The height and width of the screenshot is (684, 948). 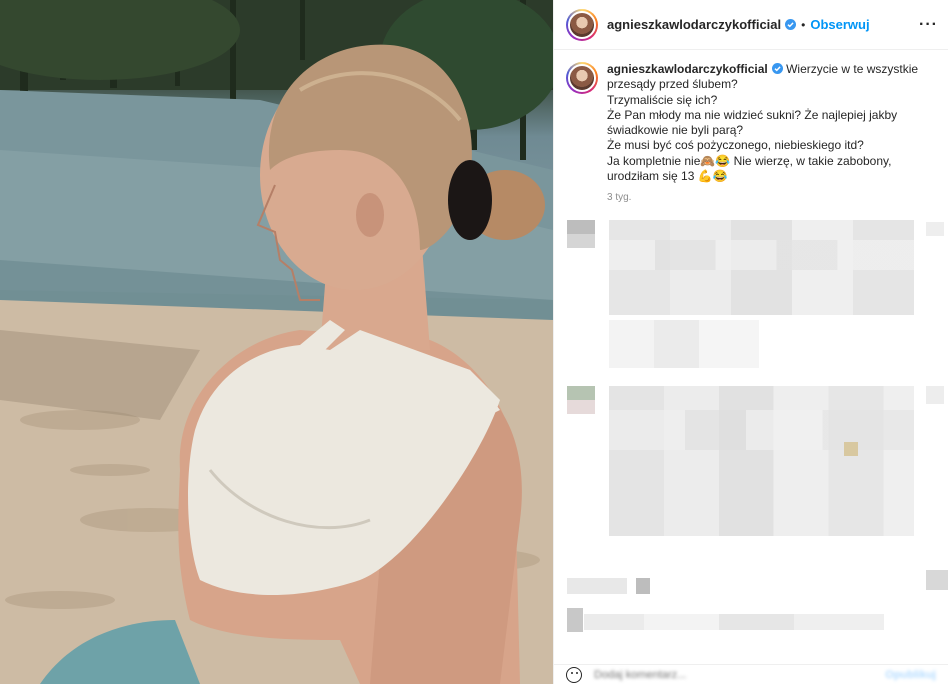 What do you see at coordinates (582, 78) in the screenshot?
I see `caption-avatar` at bounding box center [582, 78].